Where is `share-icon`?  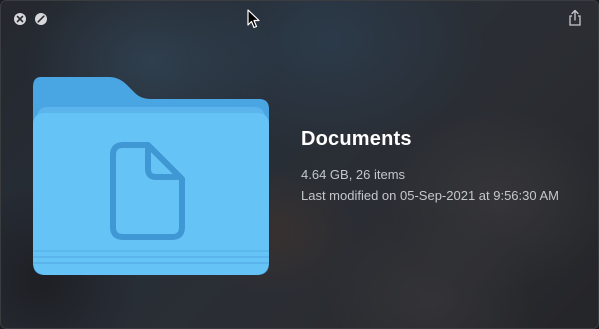 share-icon is located at coordinates (575, 17).